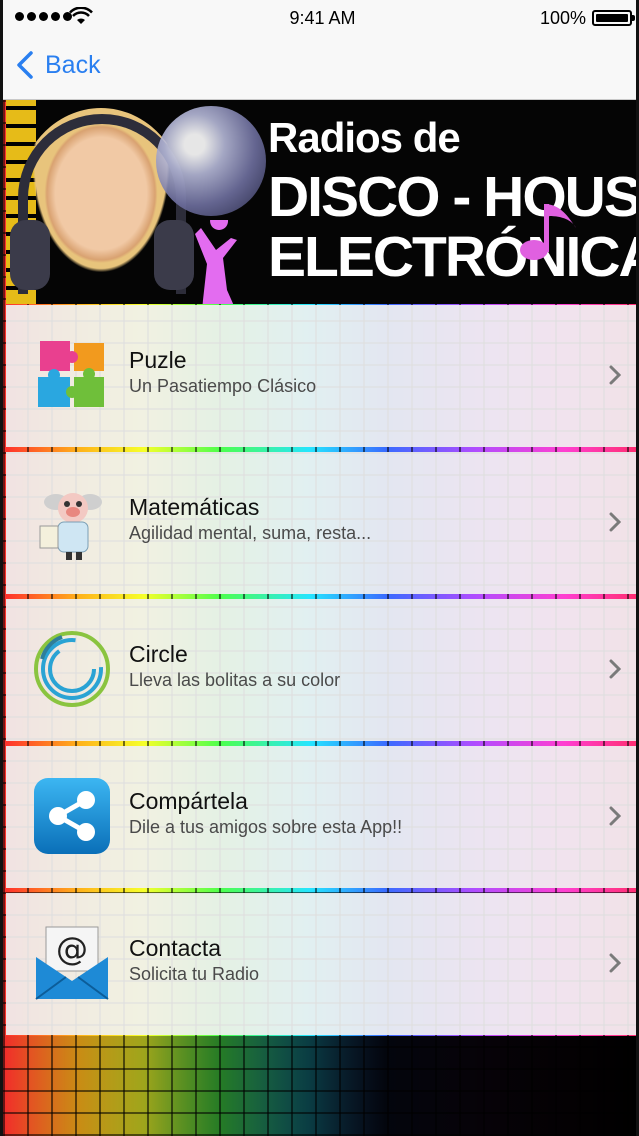 Image resolution: width=639 pixels, height=1136 pixels. I want to click on footer-background, so click(319, 1086).